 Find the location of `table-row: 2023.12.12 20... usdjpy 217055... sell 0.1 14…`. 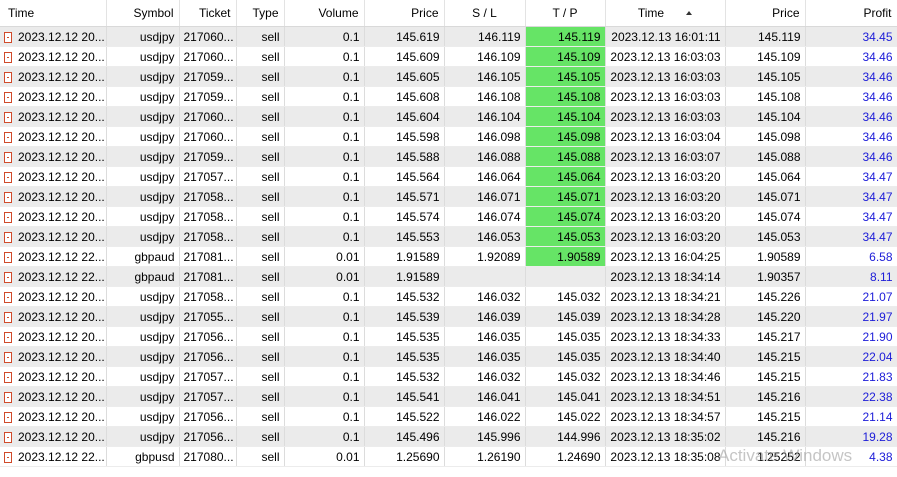

table-row: 2023.12.12 20... usdjpy 217055... sell 0.1 14… is located at coordinates (448, 316).